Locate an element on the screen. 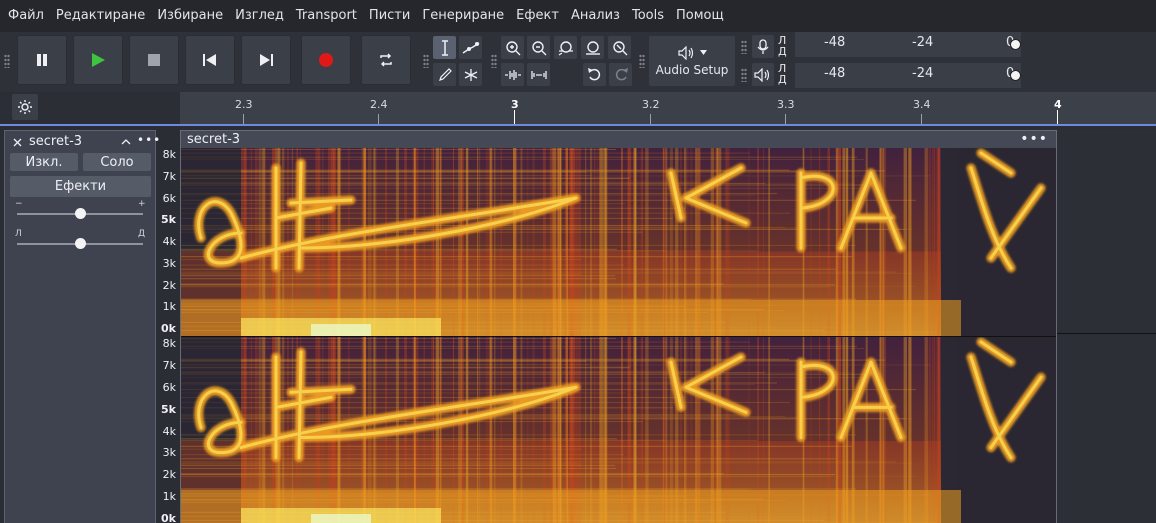 The width and height of the screenshot is (1156, 523). frequency-label: 0k is located at coordinates (168, 517).